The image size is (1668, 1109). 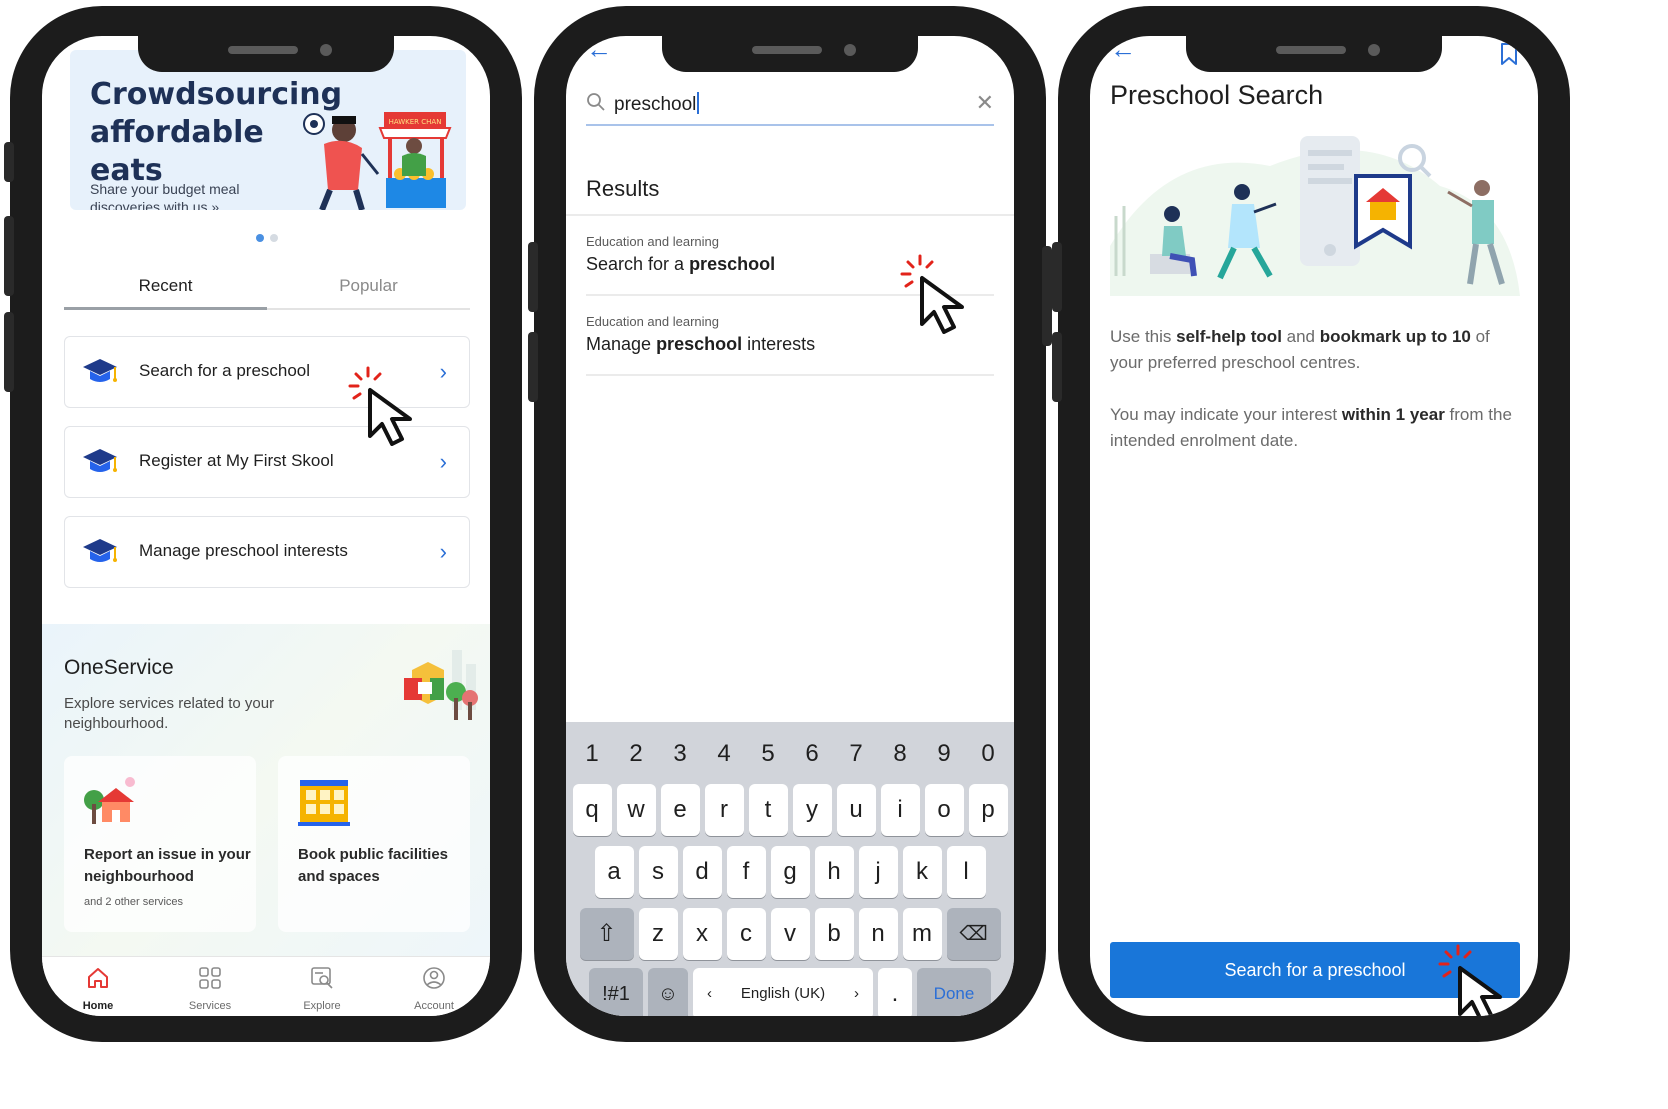 I want to click on grid-icon, so click(x=210, y=978).